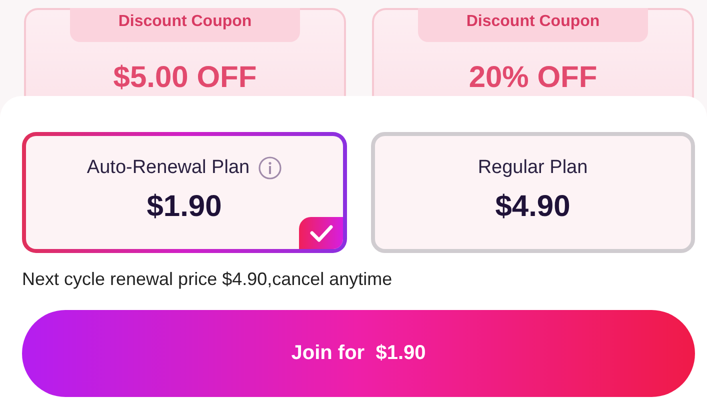 This screenshot has width=707, height=408. I want to click on plan-name: Regular Plan, so click(533, 168).